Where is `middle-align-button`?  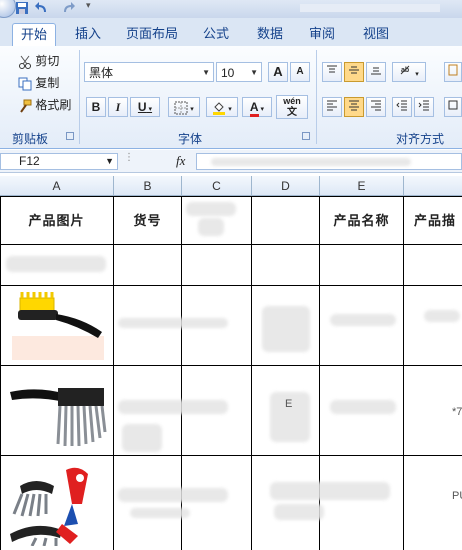
middle-align-button is located at coordinates (354, 72).